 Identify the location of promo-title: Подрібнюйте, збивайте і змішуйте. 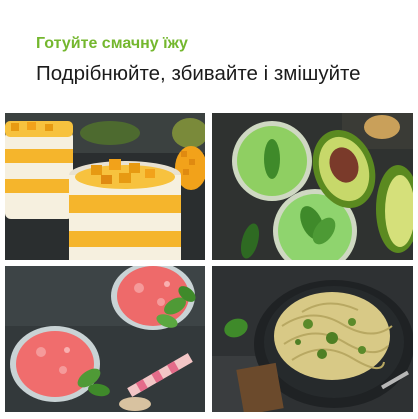
(198, 73).